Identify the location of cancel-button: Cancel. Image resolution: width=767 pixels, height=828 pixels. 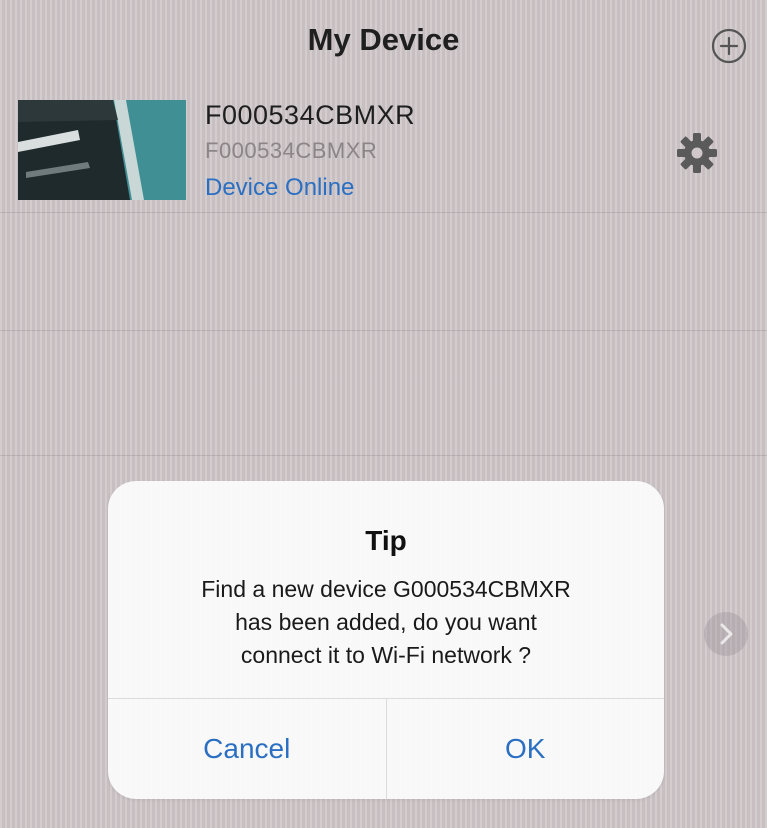
(247, 749).